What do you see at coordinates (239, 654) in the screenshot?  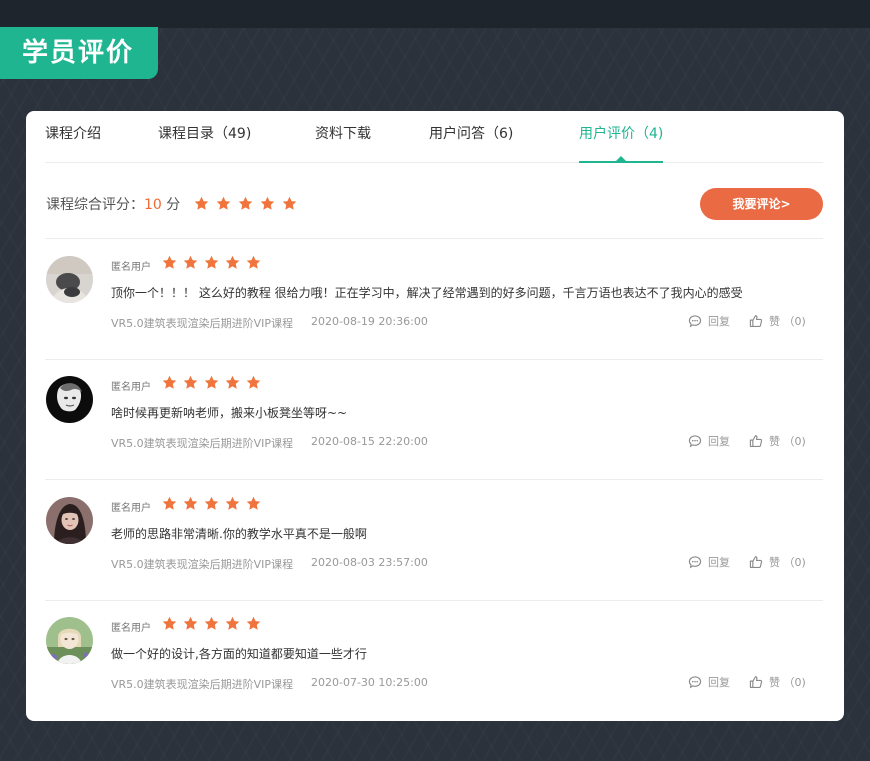 I see `review-text: 做一个好的设计,各方面的知道都要知道一些才行` at bounding box center [239, 654].